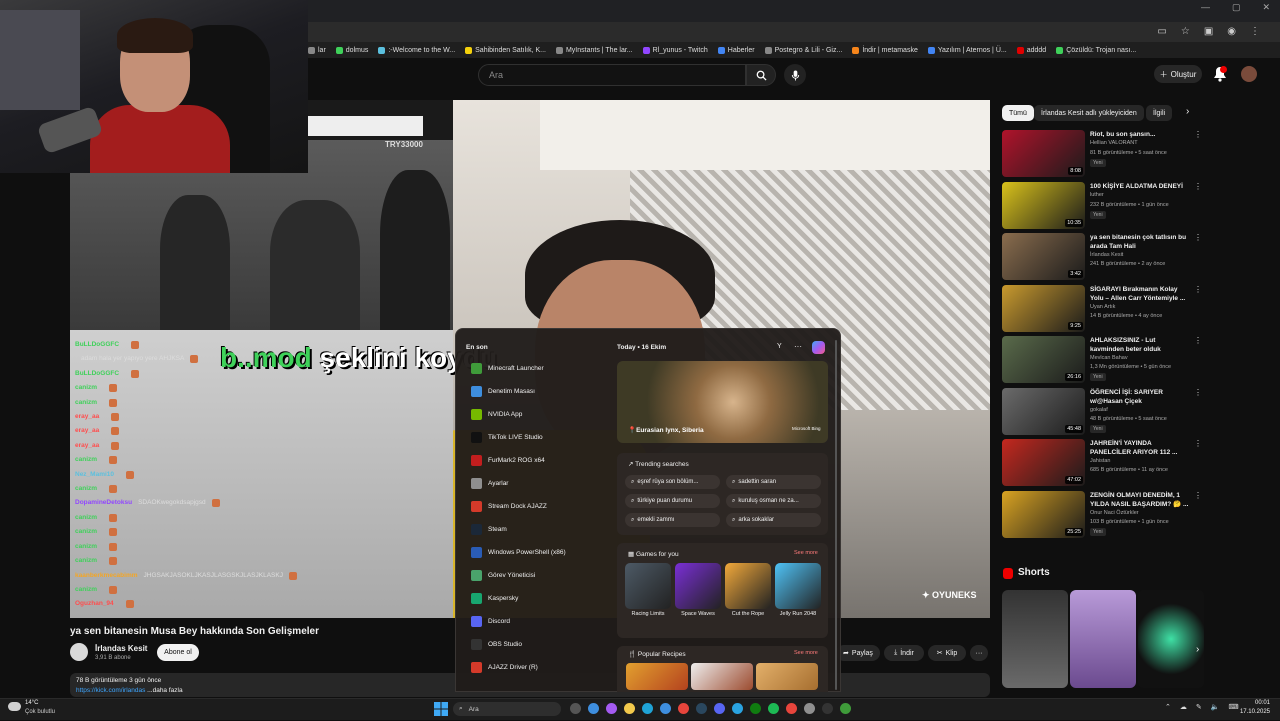 Image resolution: width=1280 pixels, height=721 pixels. What do you see at coordinates (507, 437) in the screenshot?
I see `start-app-item: TikTok LIVE Studio` at bounding box center [507, 437].